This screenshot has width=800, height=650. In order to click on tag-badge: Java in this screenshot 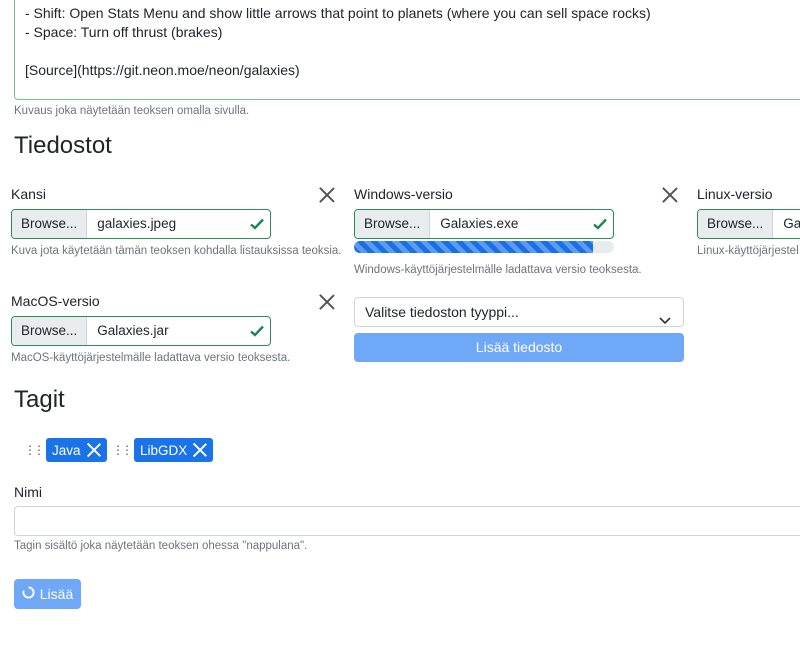, I will do `click(76, 450)`.